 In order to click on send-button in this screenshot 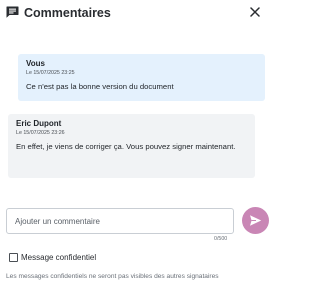, I will do `click(255, 220)`.